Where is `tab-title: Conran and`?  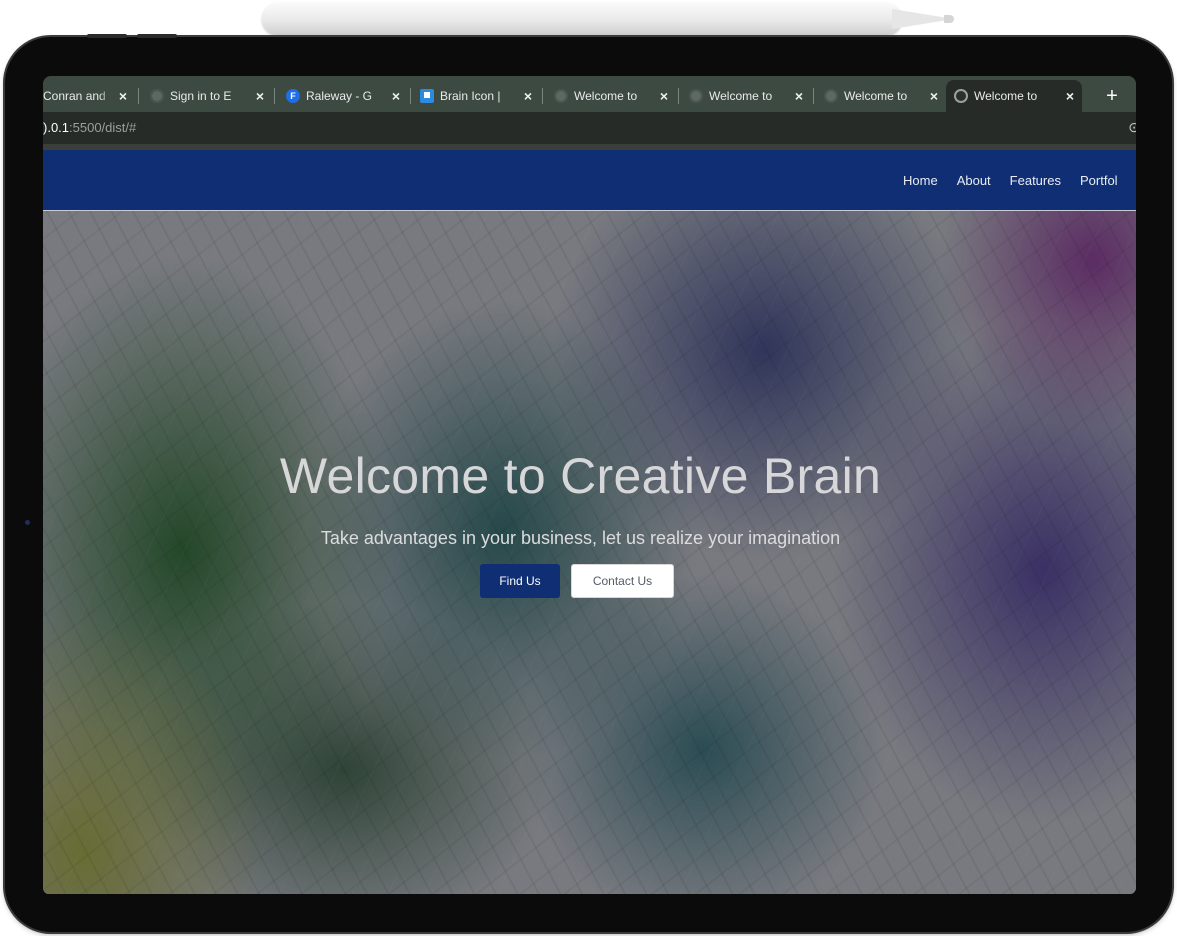
tab-title: Conran and is located at coordinates (74, 96).